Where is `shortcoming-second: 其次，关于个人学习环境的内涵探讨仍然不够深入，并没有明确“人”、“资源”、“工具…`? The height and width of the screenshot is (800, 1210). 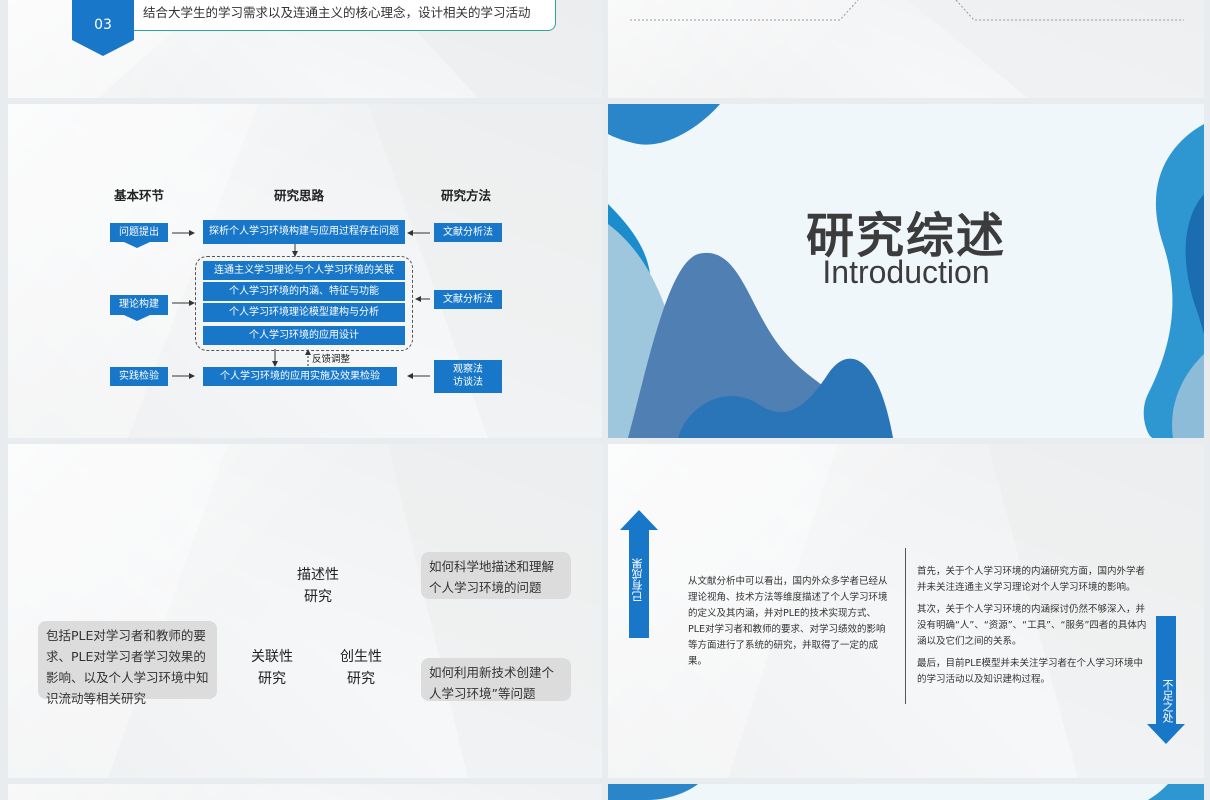
shortcoming-second: 其次，关于个人学习环境的内涵探讨仍然不够深入，并没有明确“人”、“资源”、“工具… is located at coordinates (1032, 625).